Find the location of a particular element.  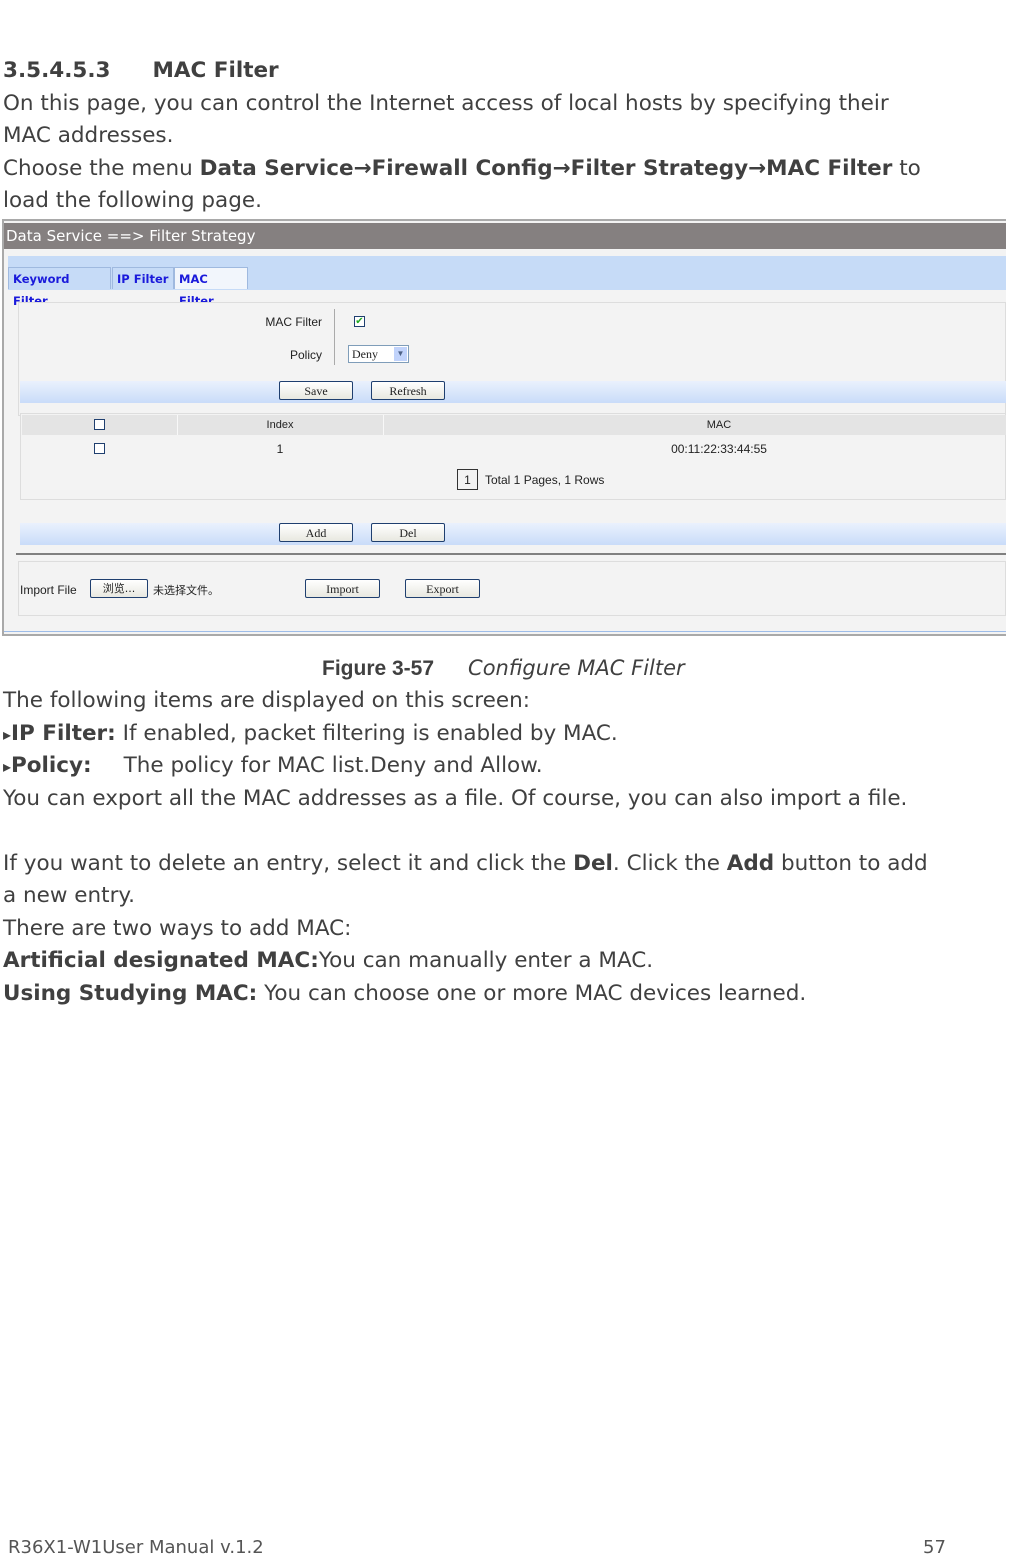

page-1-link: 1 is located at coordinates (467, 479).